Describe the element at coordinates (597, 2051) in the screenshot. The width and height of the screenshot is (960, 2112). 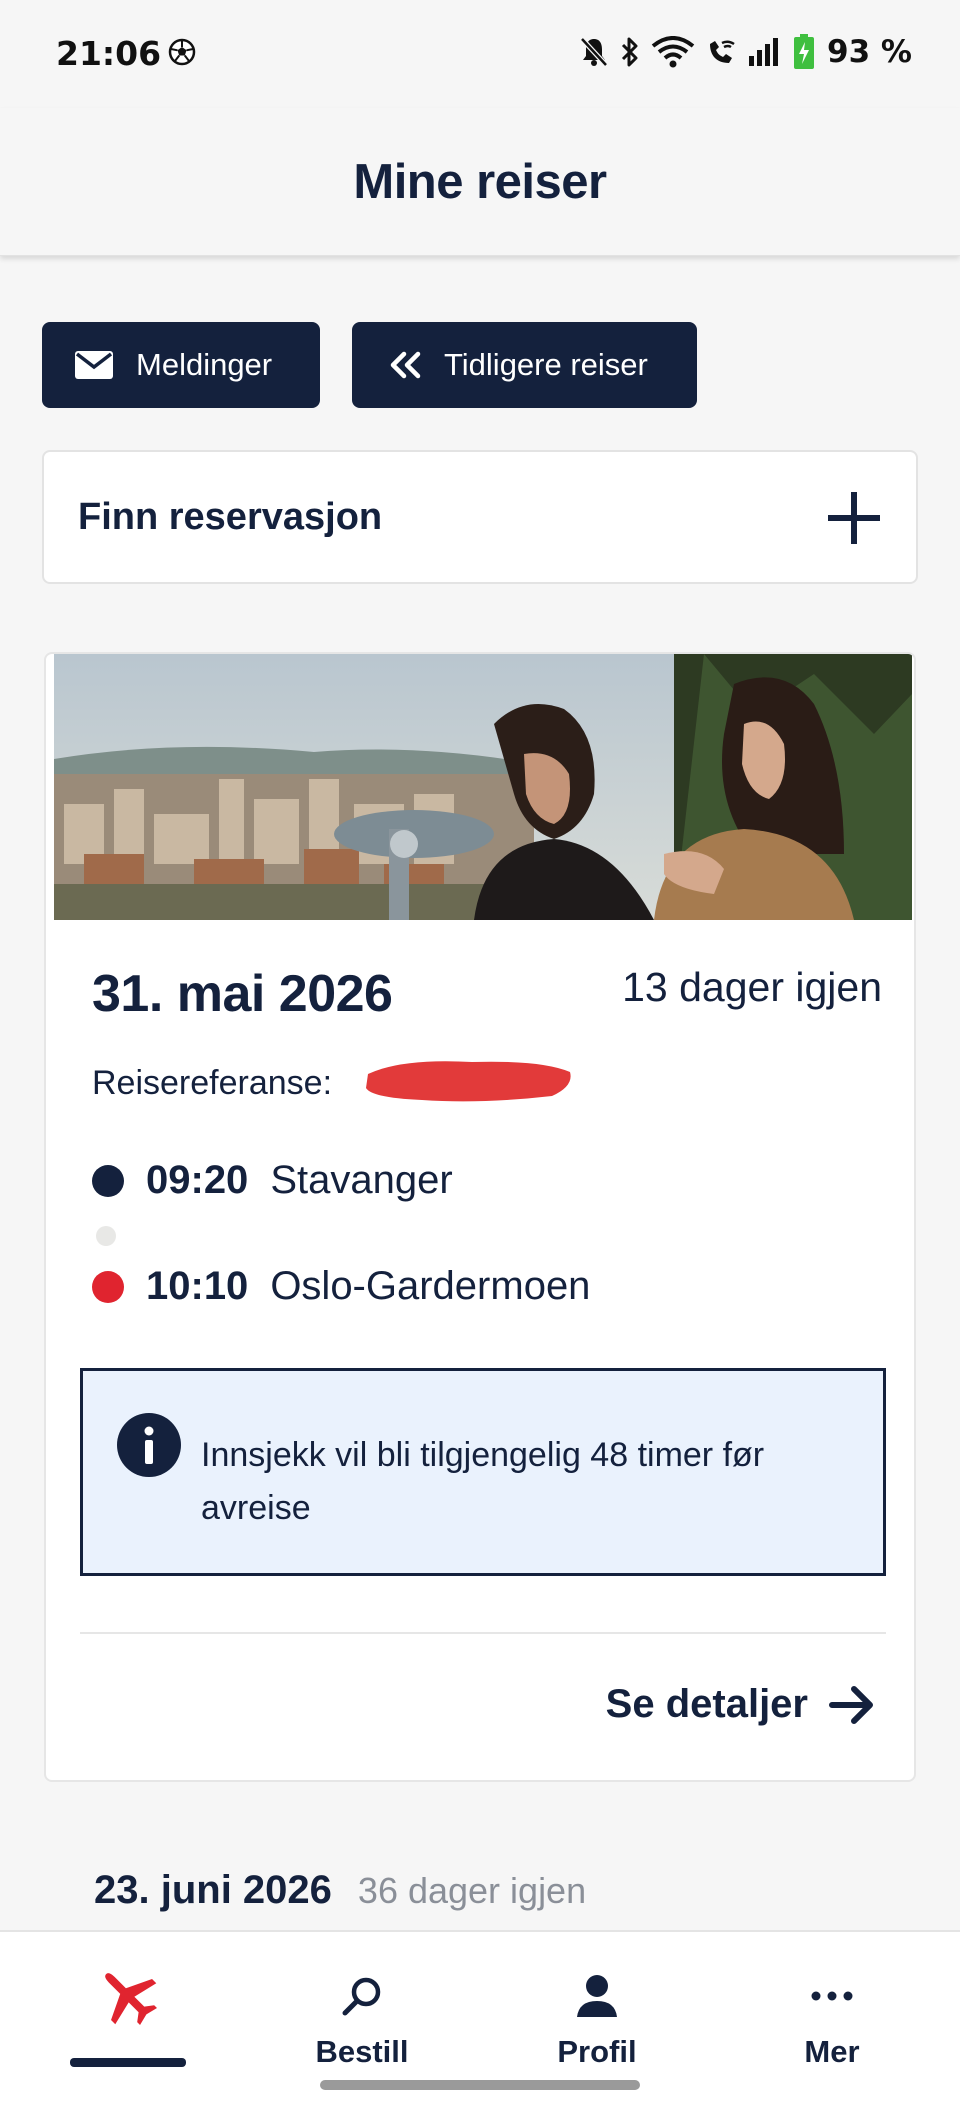
I see `nav-profile-label: Profil` at that location.